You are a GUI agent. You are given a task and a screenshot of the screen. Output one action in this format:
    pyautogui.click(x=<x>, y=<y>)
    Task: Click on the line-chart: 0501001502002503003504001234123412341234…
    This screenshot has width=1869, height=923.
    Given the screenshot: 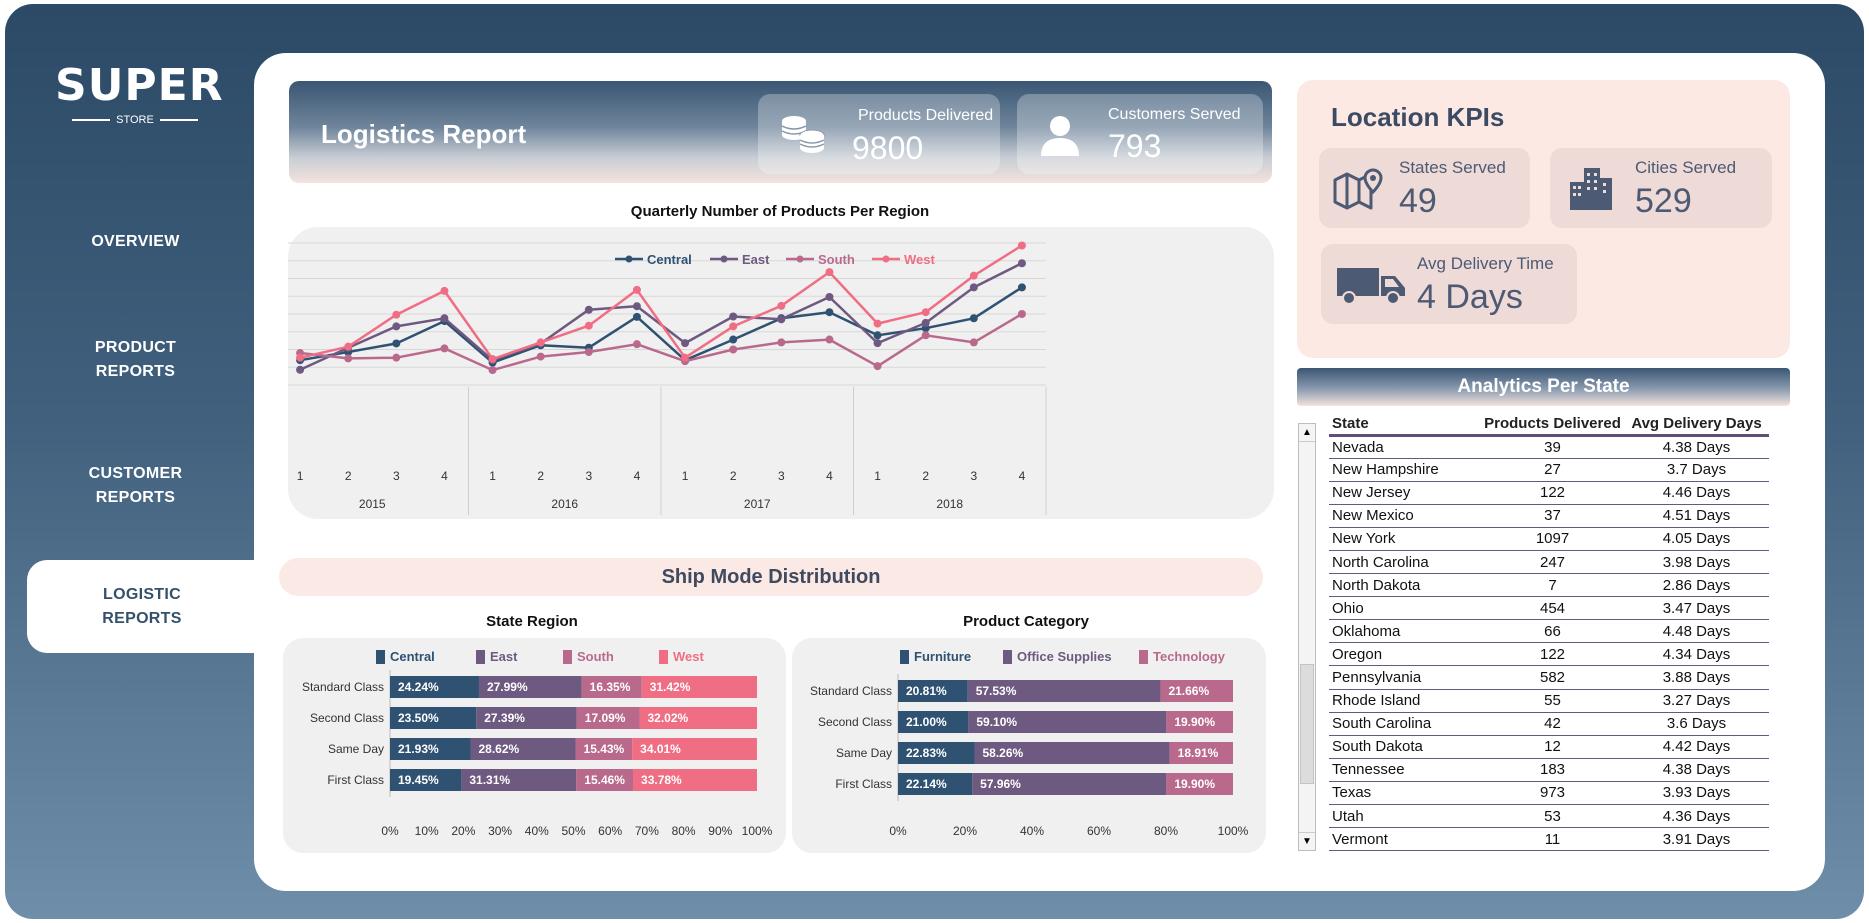 What is the action you would take?
    pyautogui.click(x=645, y=375)
    